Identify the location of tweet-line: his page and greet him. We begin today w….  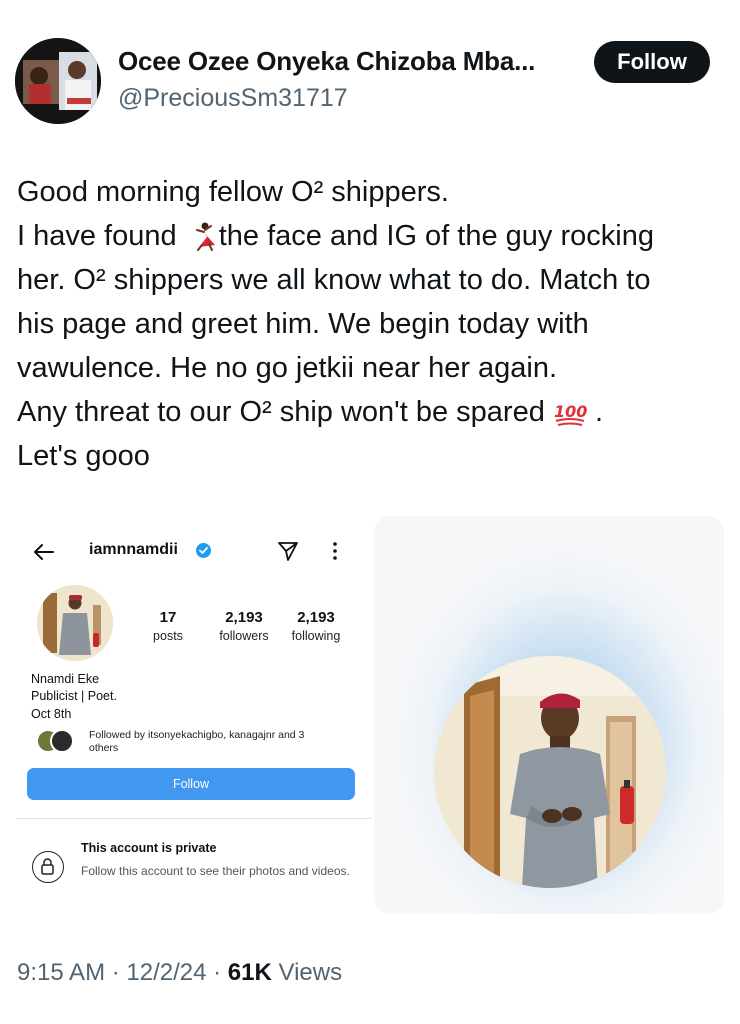
(373, 324).